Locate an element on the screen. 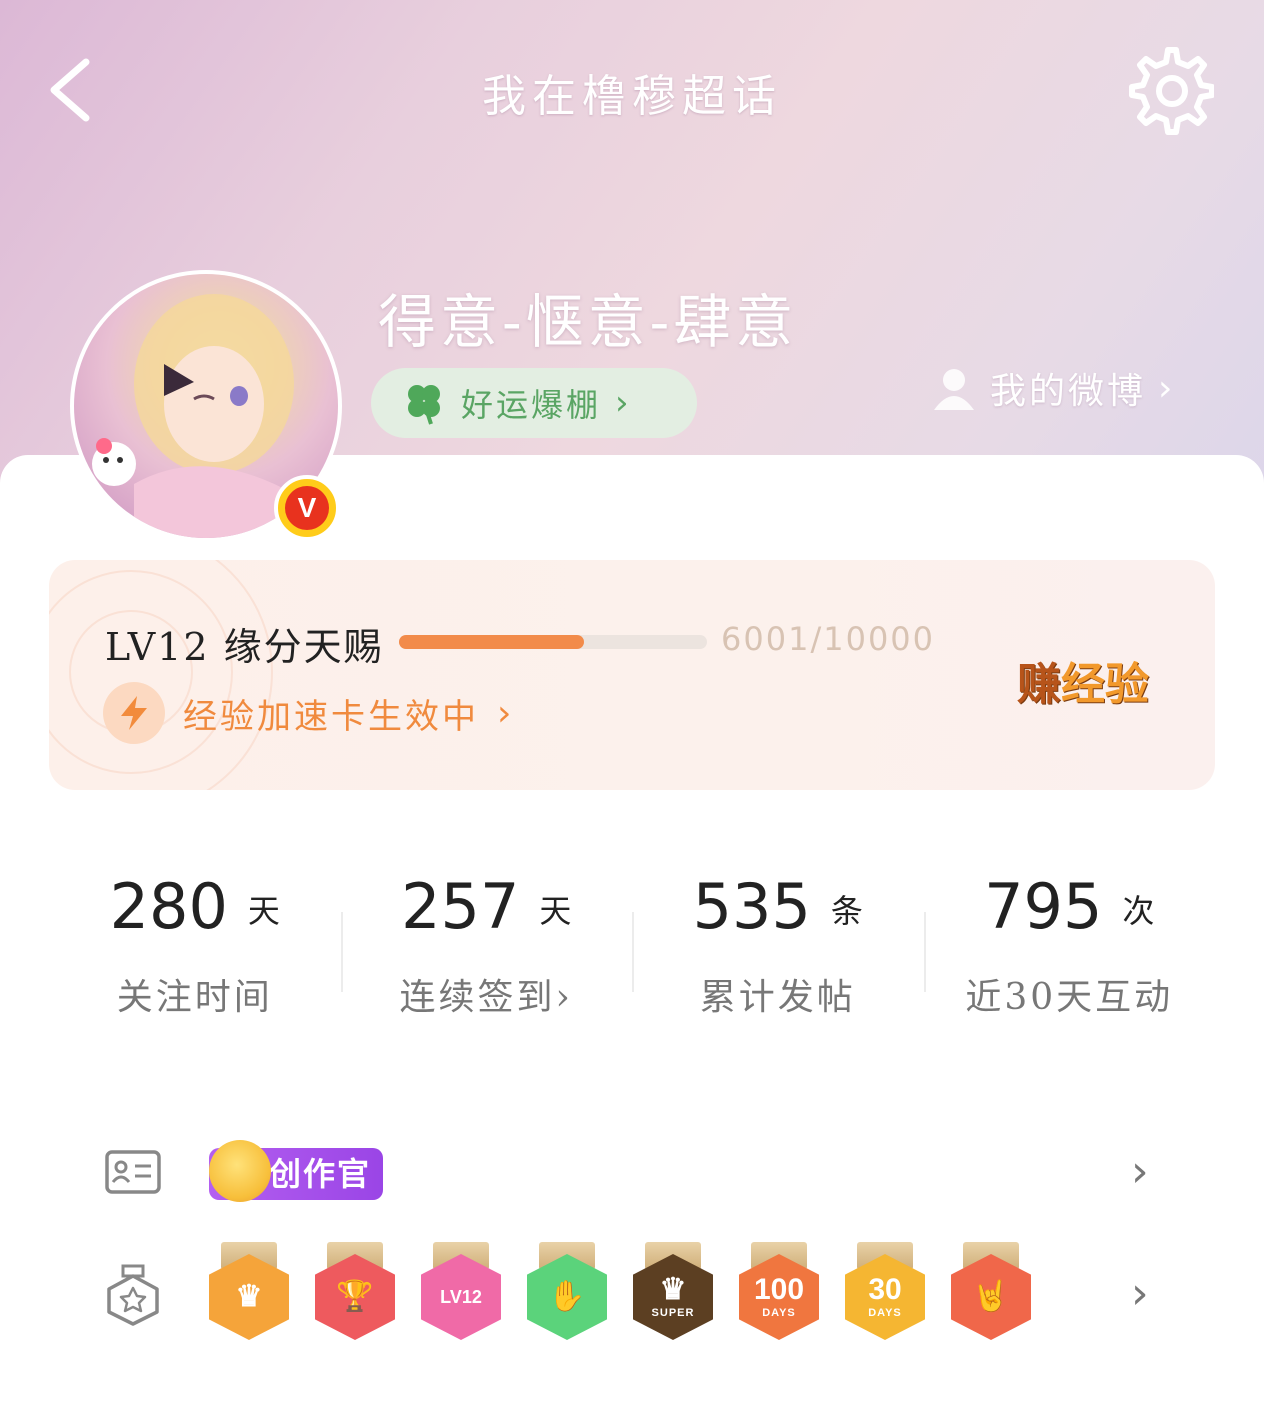 The height and width of the screenshot is (1413, 1264). earn-exp-label-a: 赚 is located at coordinates (1039, 684).